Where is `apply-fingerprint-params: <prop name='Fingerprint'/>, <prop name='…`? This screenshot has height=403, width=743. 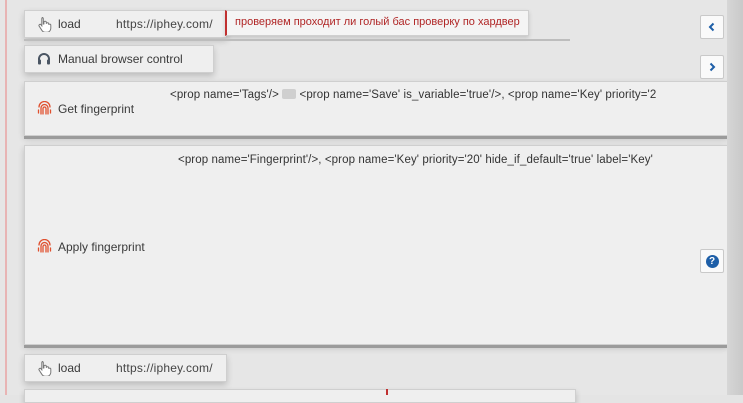
apply-fingerprint-params: <prop name='Fingerprint'/>, <prop name='… is located at coordinates (415, 160).